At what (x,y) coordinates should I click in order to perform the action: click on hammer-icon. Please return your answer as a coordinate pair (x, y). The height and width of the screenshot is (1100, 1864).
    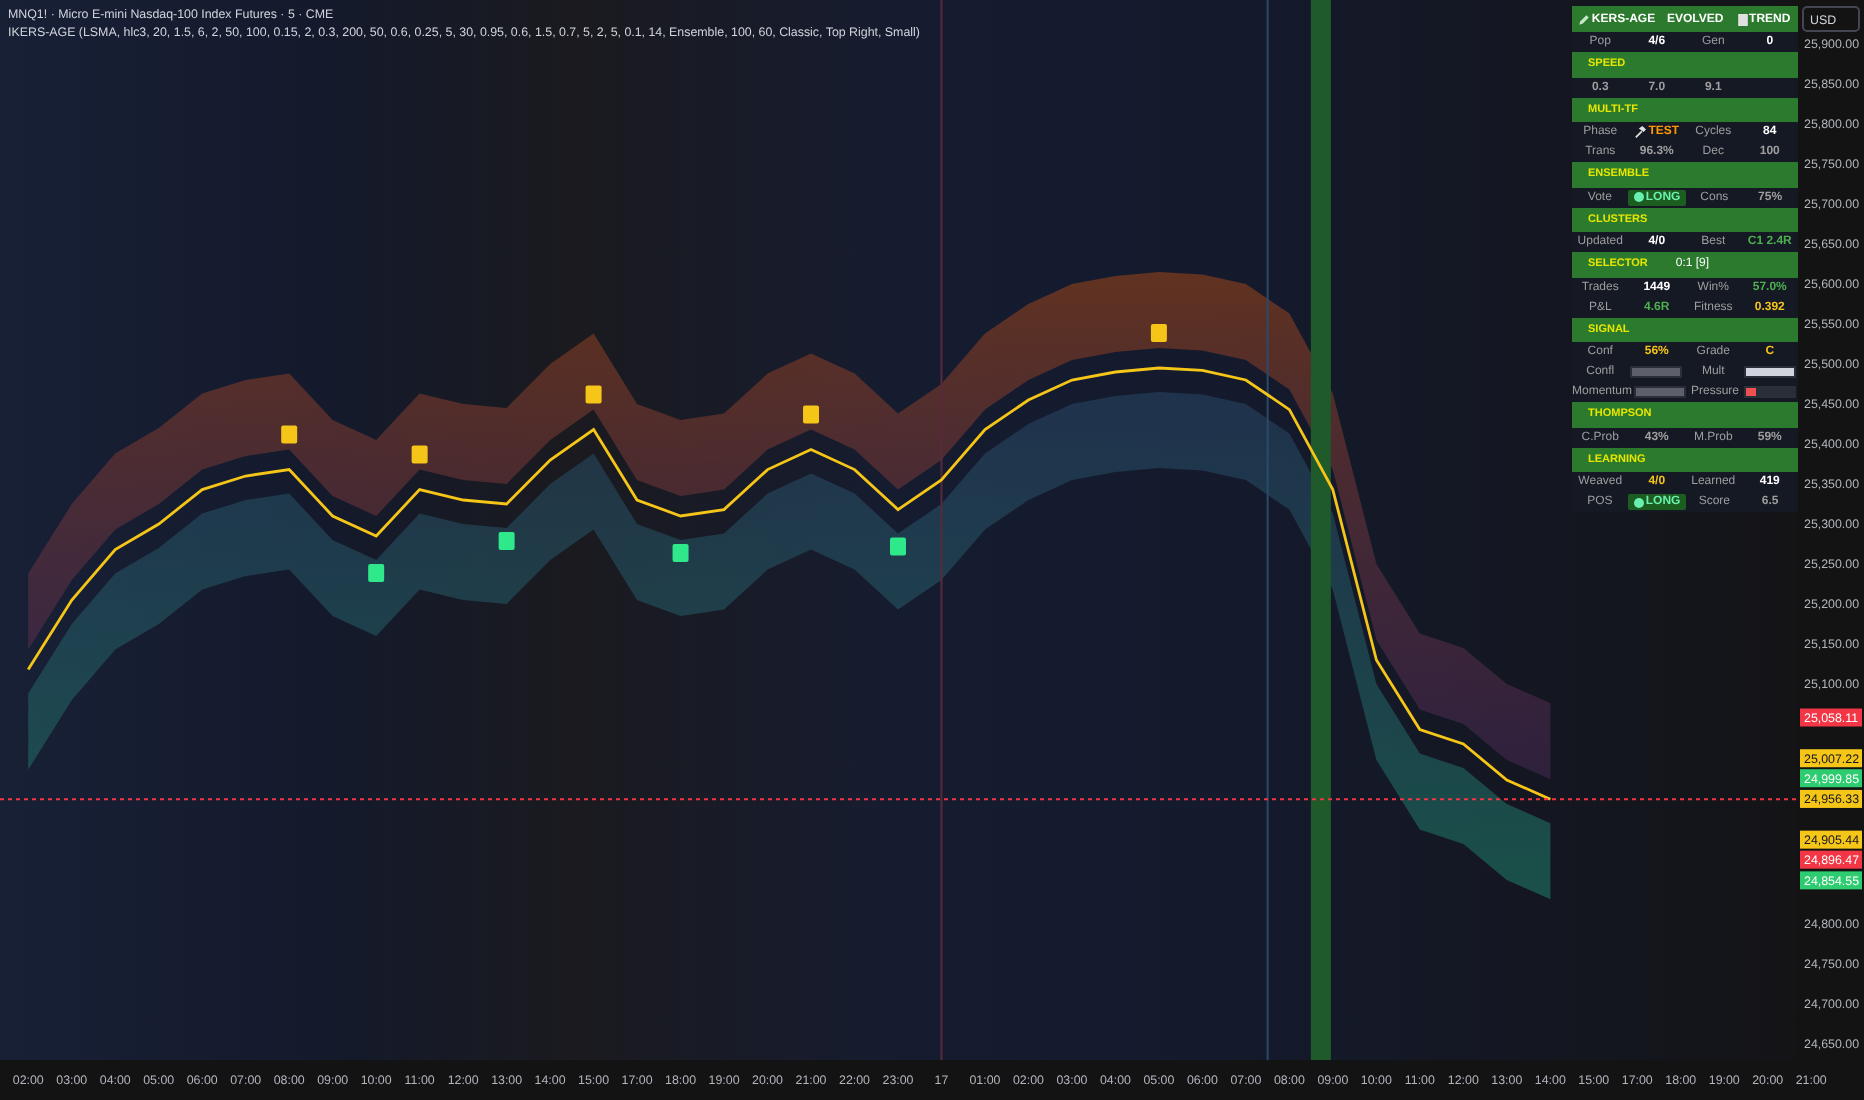
    Looking at the image, I should click on (1640, 132).